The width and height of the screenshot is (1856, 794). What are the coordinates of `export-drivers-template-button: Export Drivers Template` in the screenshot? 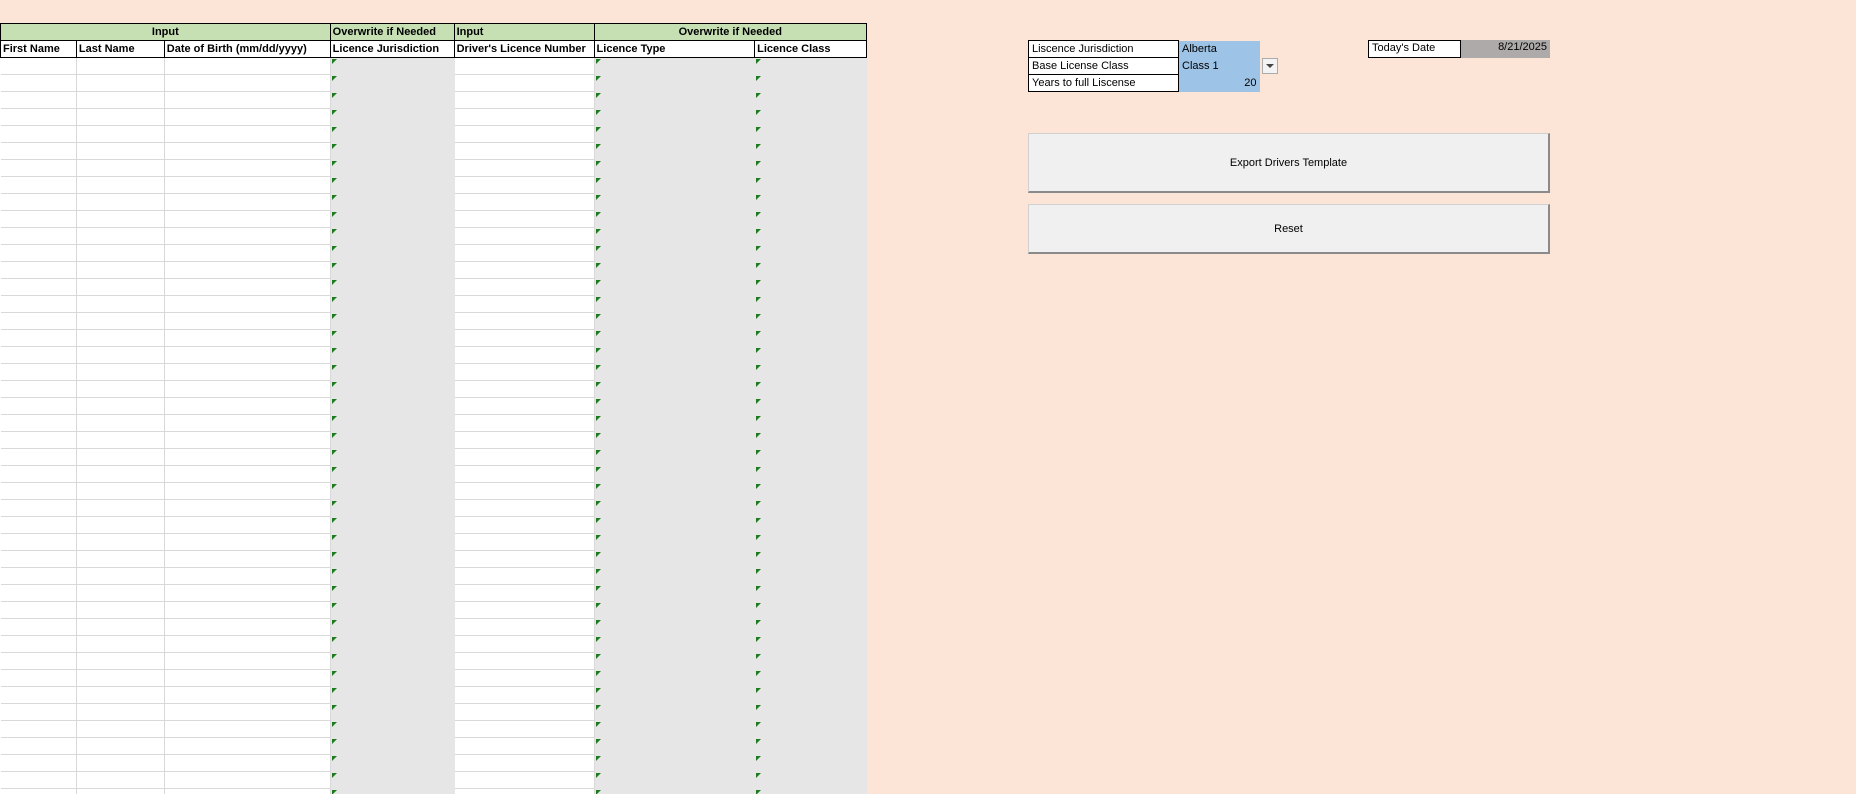 It's located at (1289, 163).